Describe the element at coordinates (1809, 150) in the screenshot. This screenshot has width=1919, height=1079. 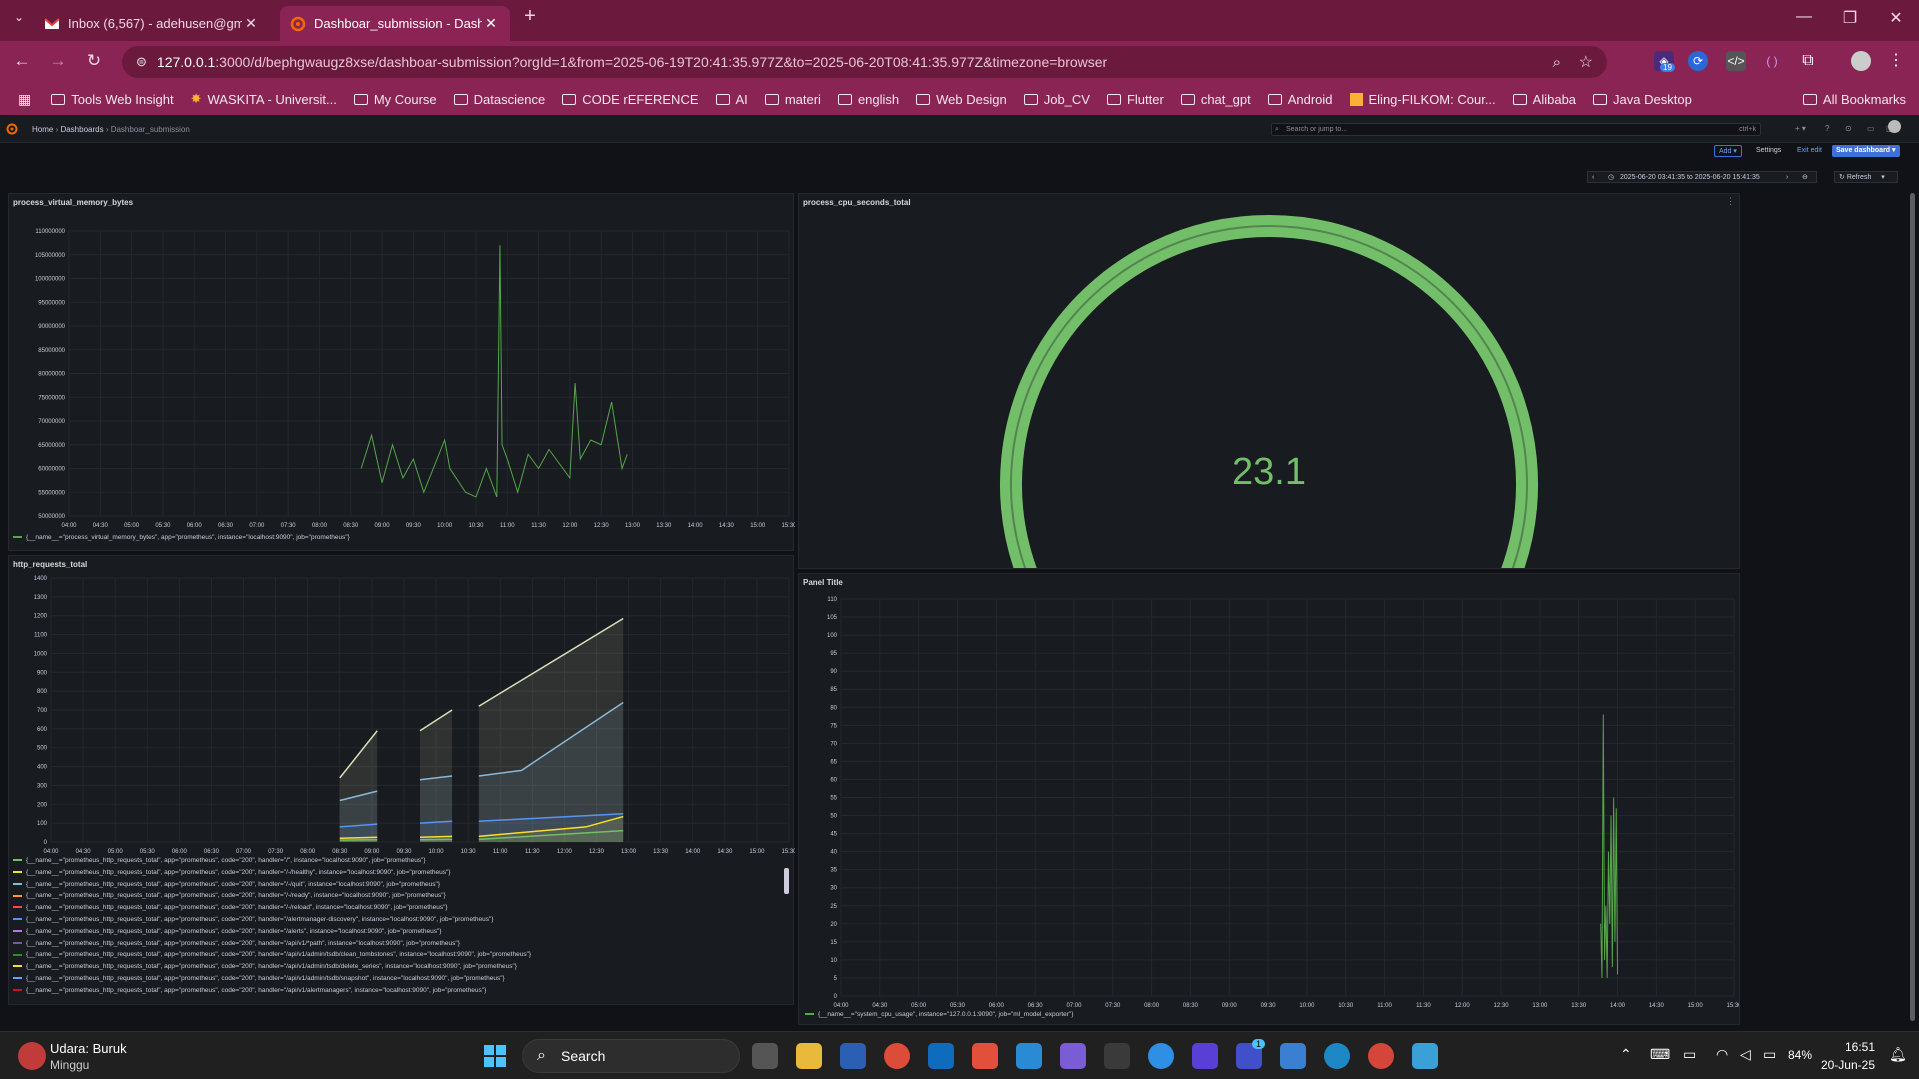
I see `exit-edit-button: Exit edit` at that location.